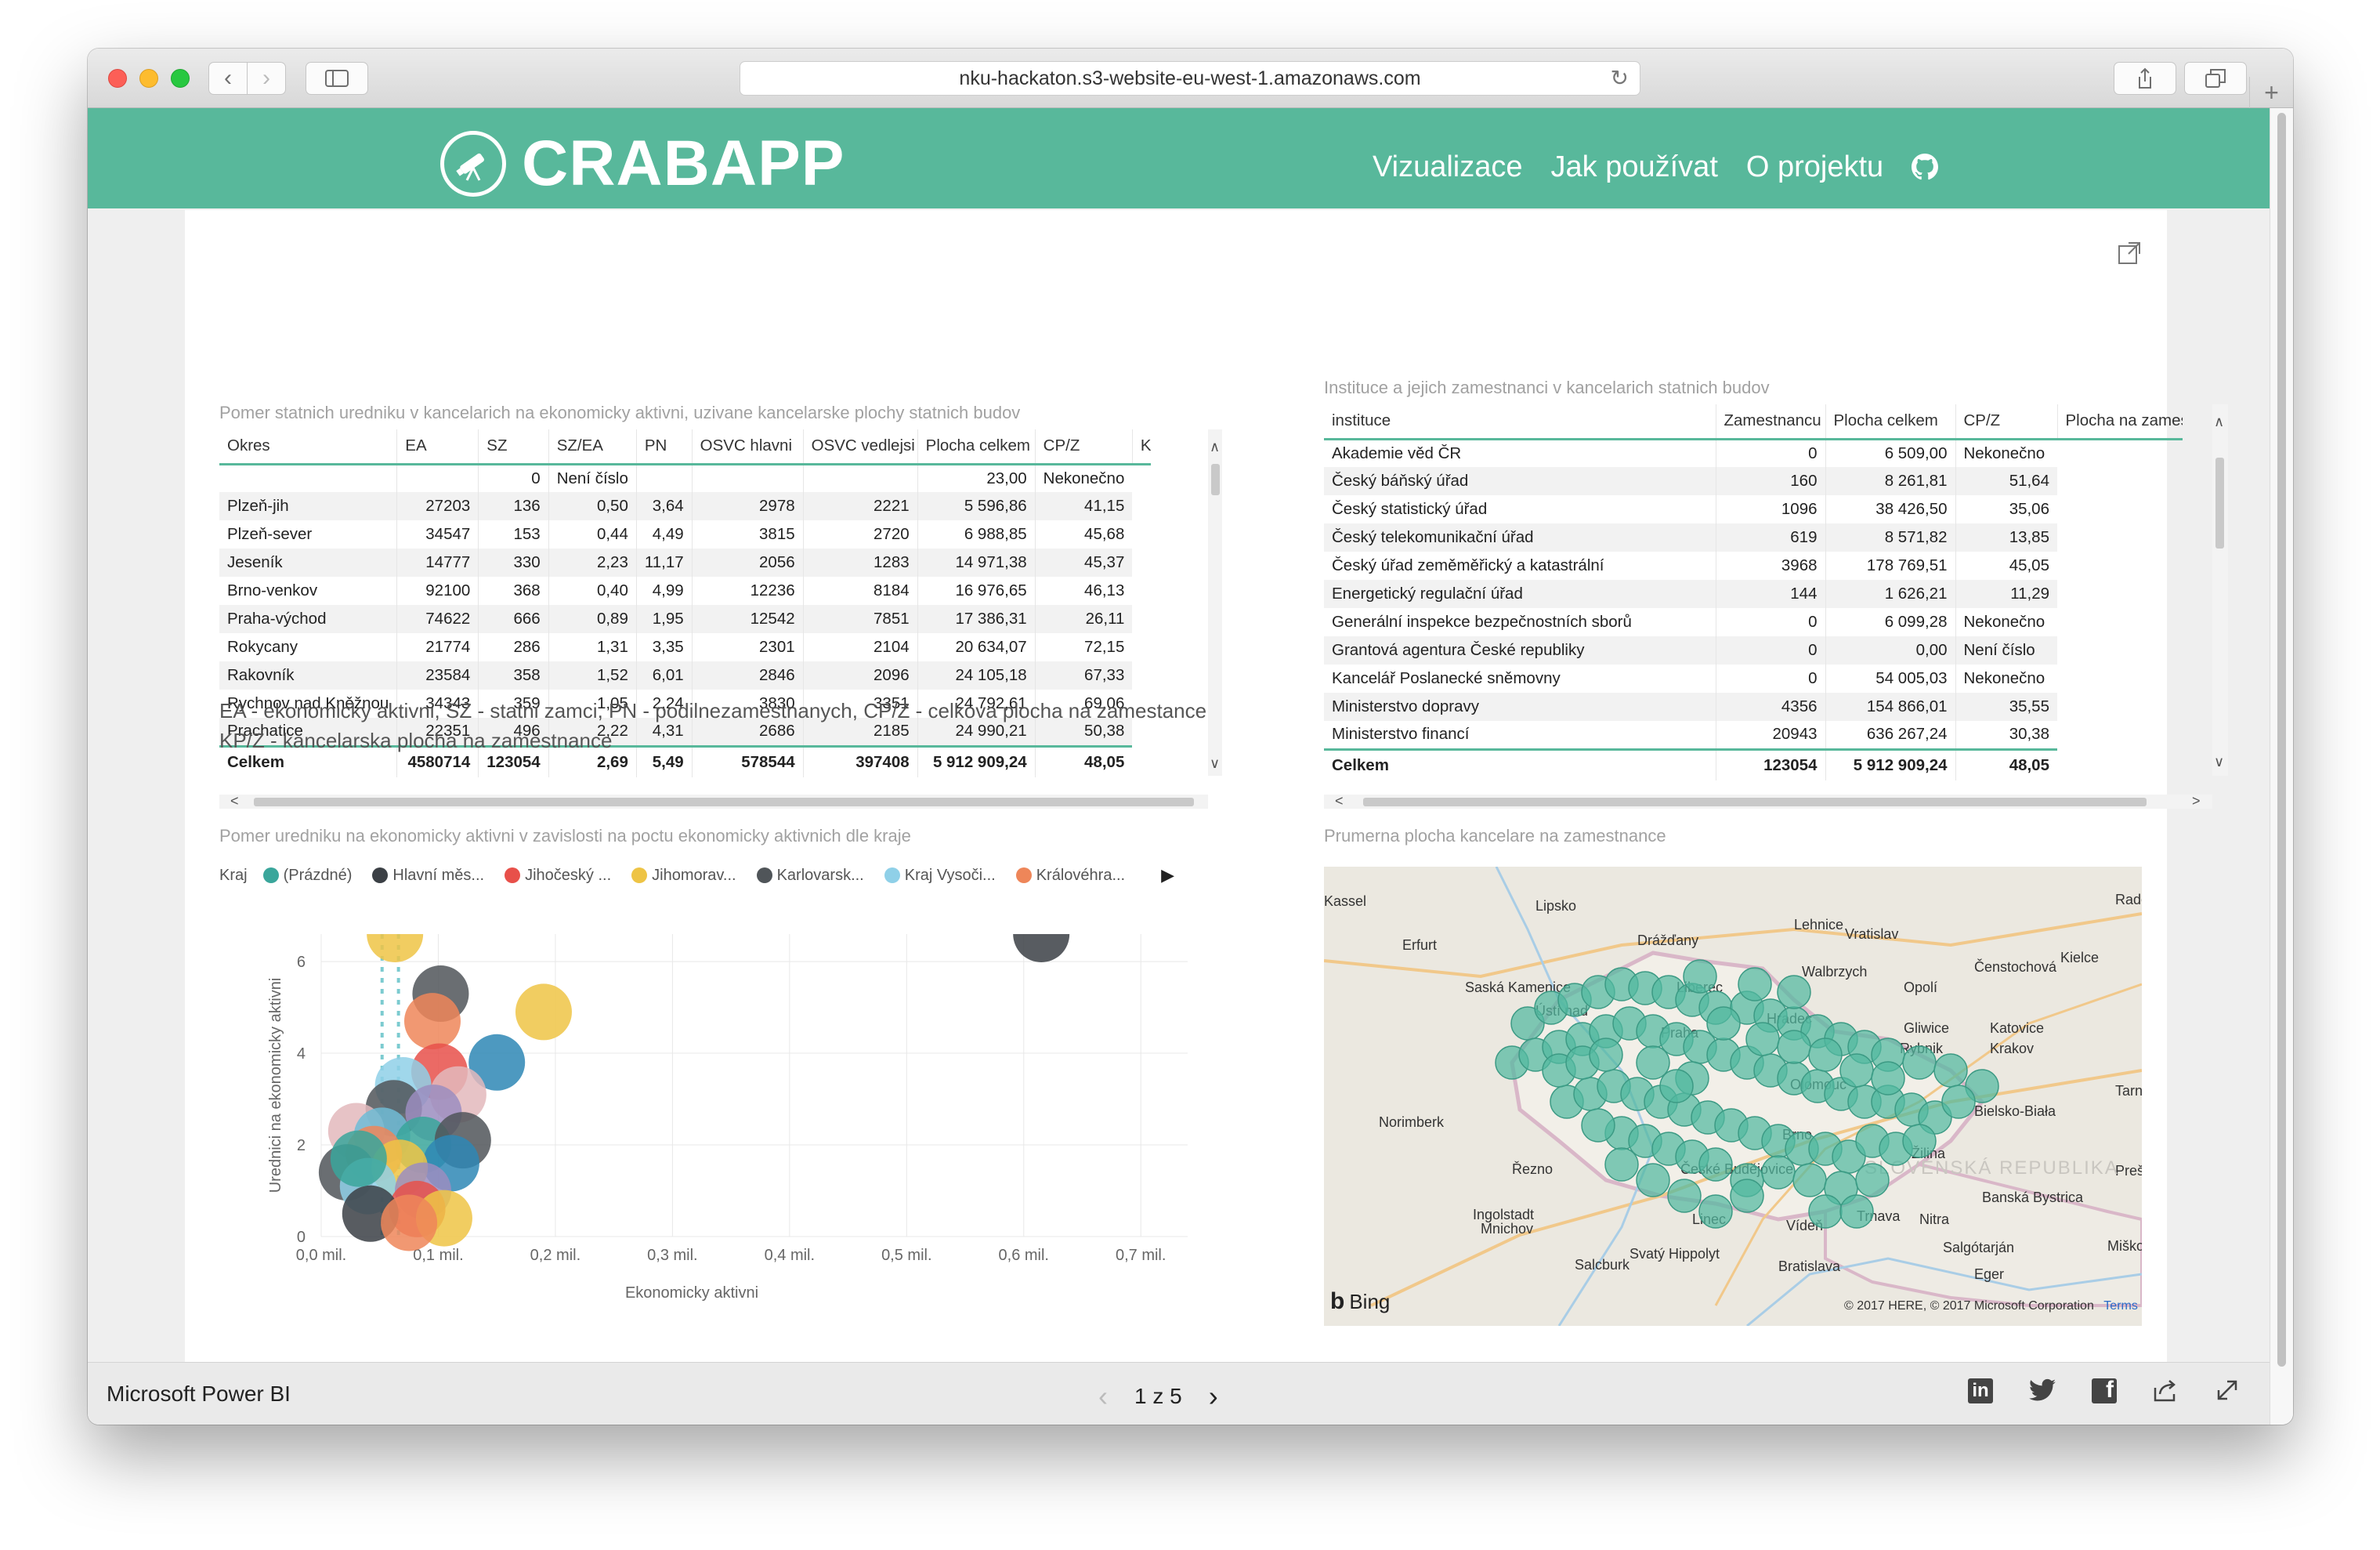 The image size is (2380, 1550). Describe the element at coordinates (2227, 1393) in the screenshot. I see `fullscreen-icon` at that location.